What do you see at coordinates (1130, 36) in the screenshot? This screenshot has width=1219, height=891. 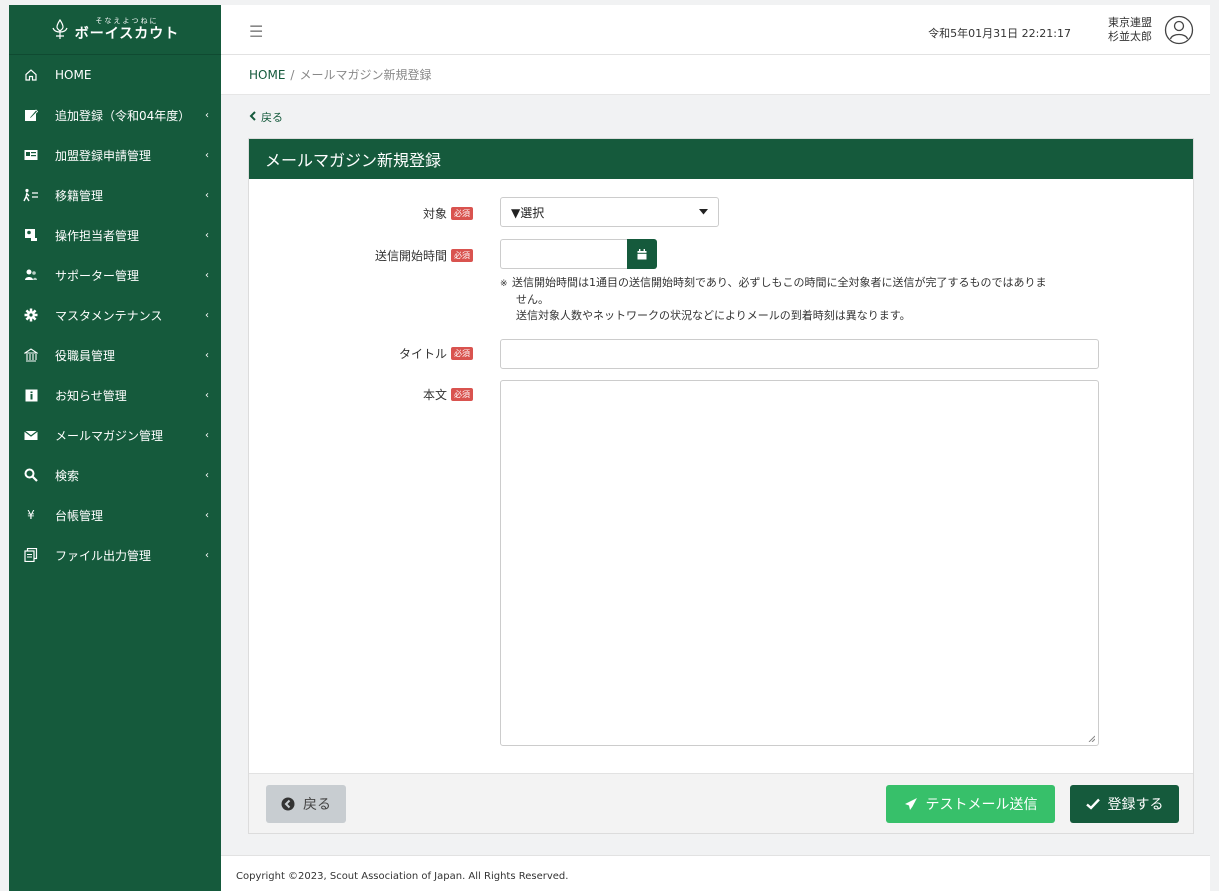 I see `user-name: 杉並太郎` at bounding box center [1130, 36].